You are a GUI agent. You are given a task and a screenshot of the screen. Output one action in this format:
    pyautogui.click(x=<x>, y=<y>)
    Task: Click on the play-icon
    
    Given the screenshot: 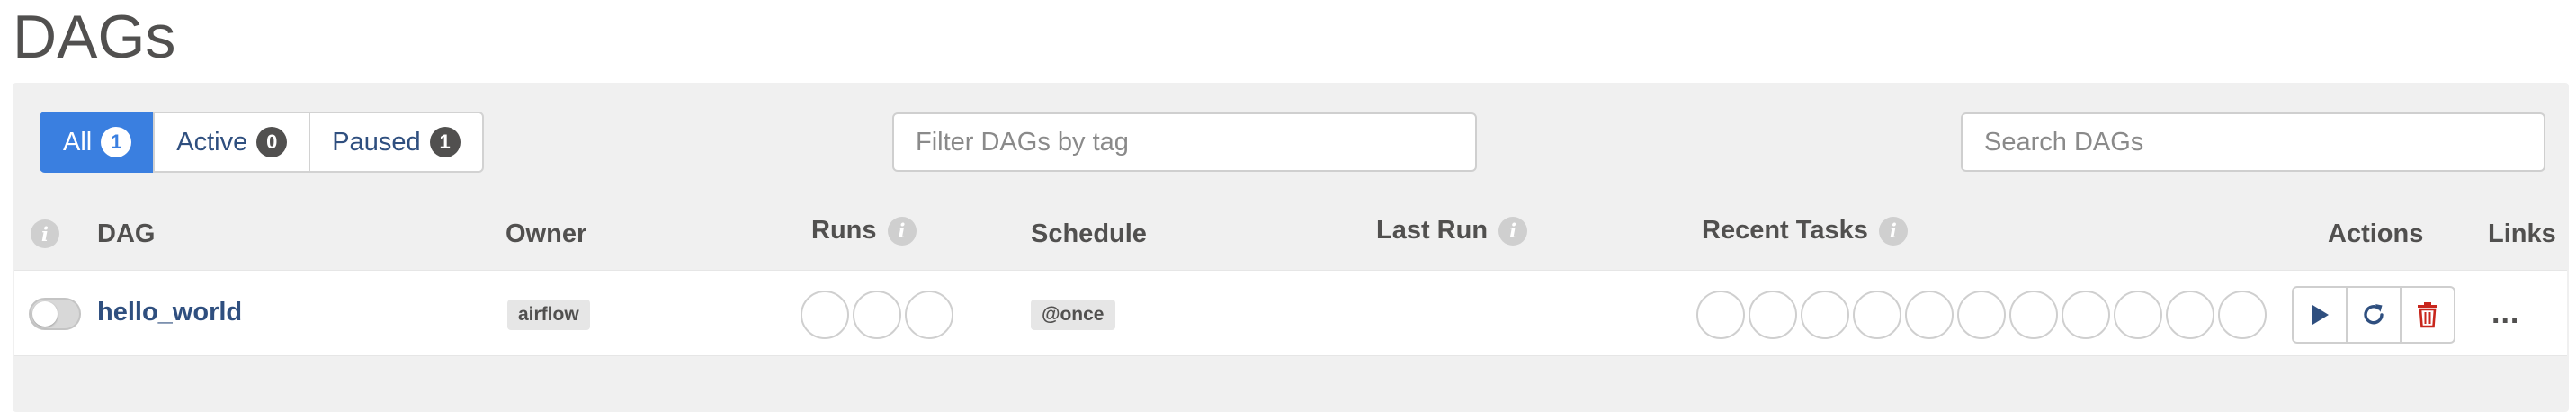 What is the action you would take?
    pyautogui.click(x=2320, y=315)
    